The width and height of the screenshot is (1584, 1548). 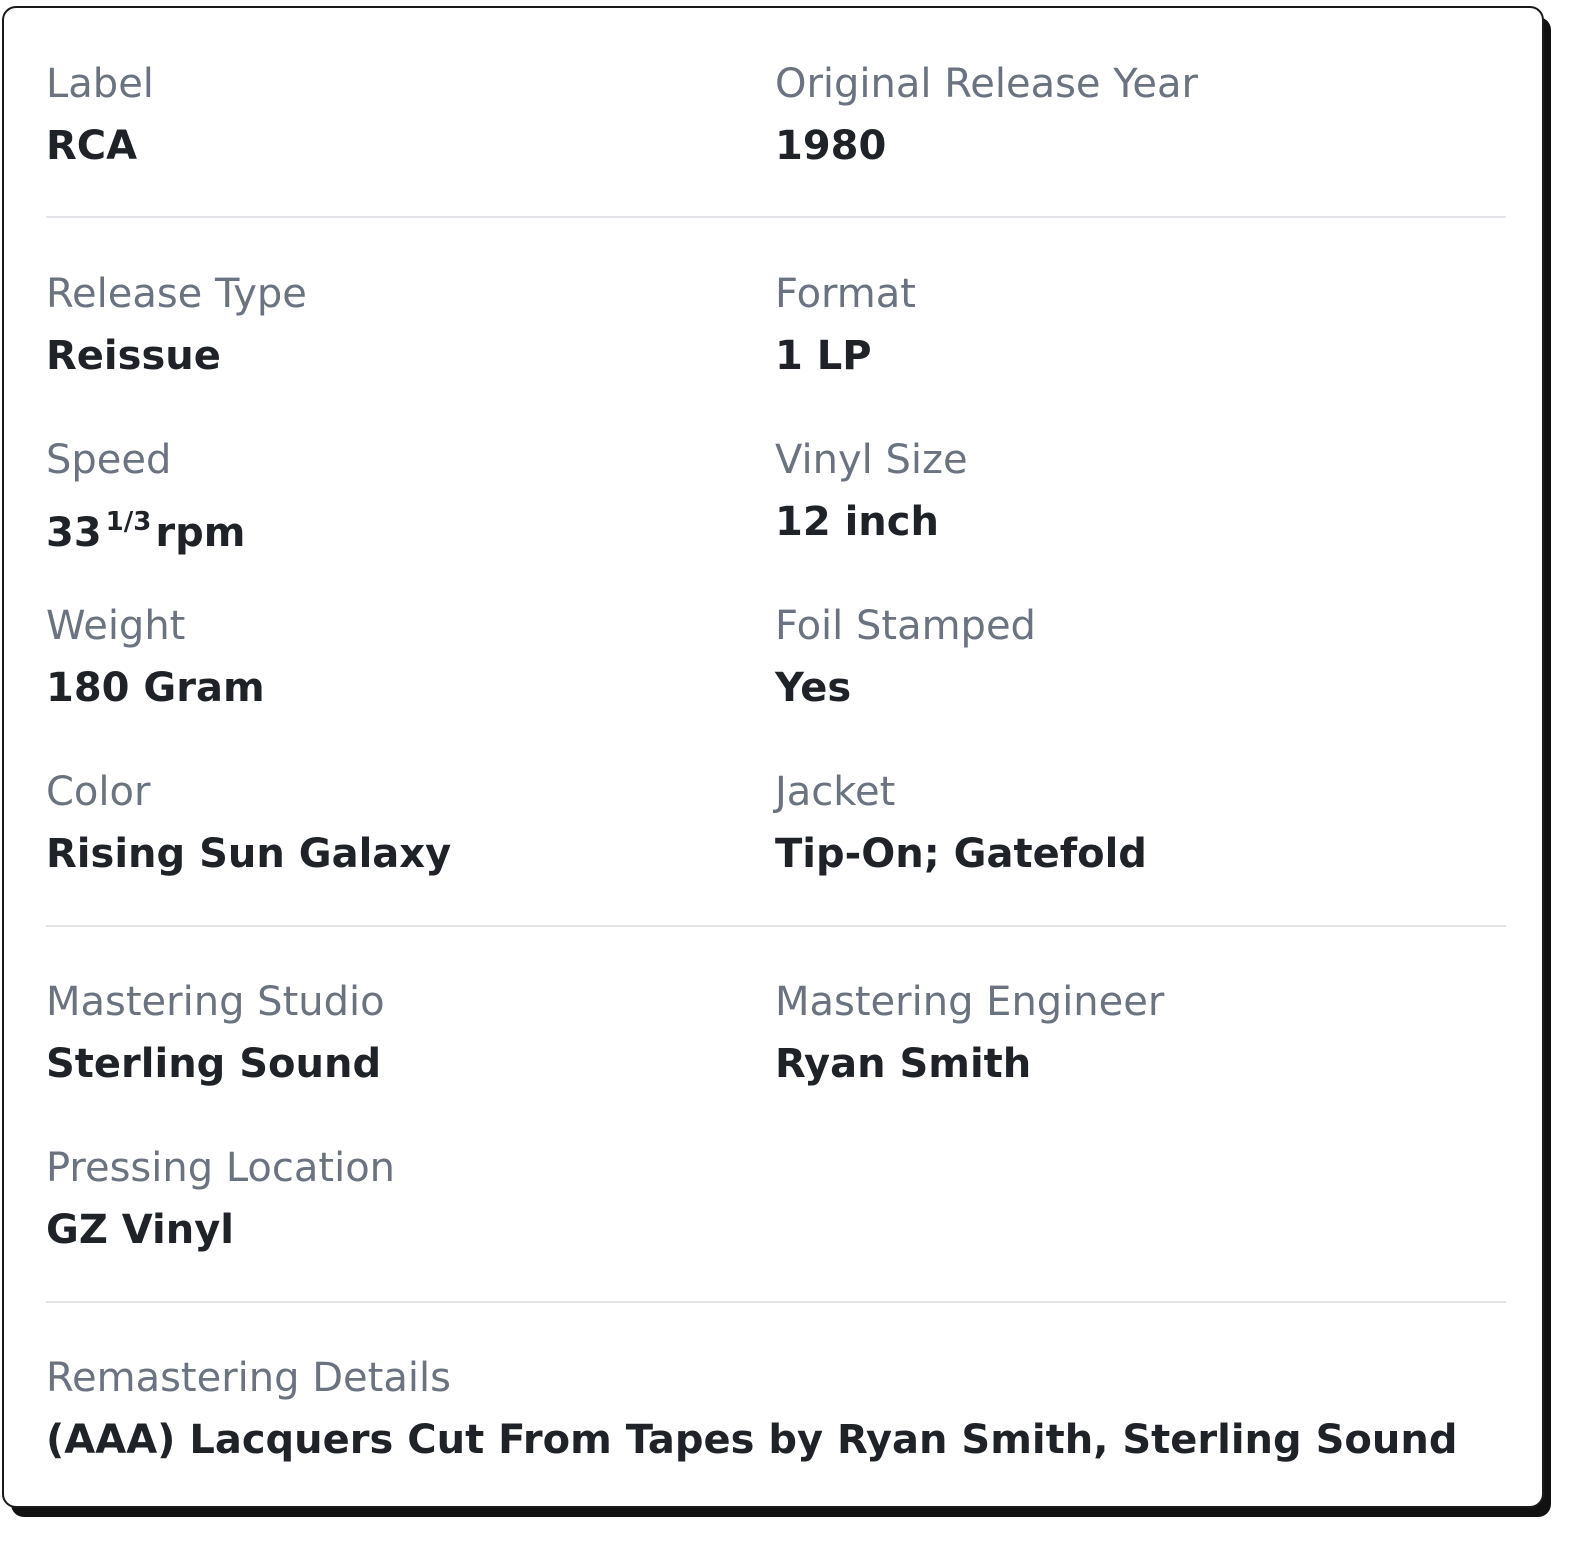 What do you see at coordinates (214, 1064) in the screenshot?
I see `field-mastering-studio-value: Sterling Sound` at bounding box center [214, 1064].